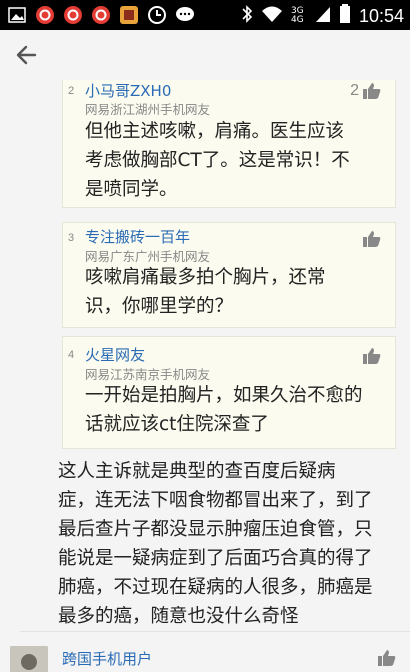  I want to click on signal-icon, so click(323, 16).